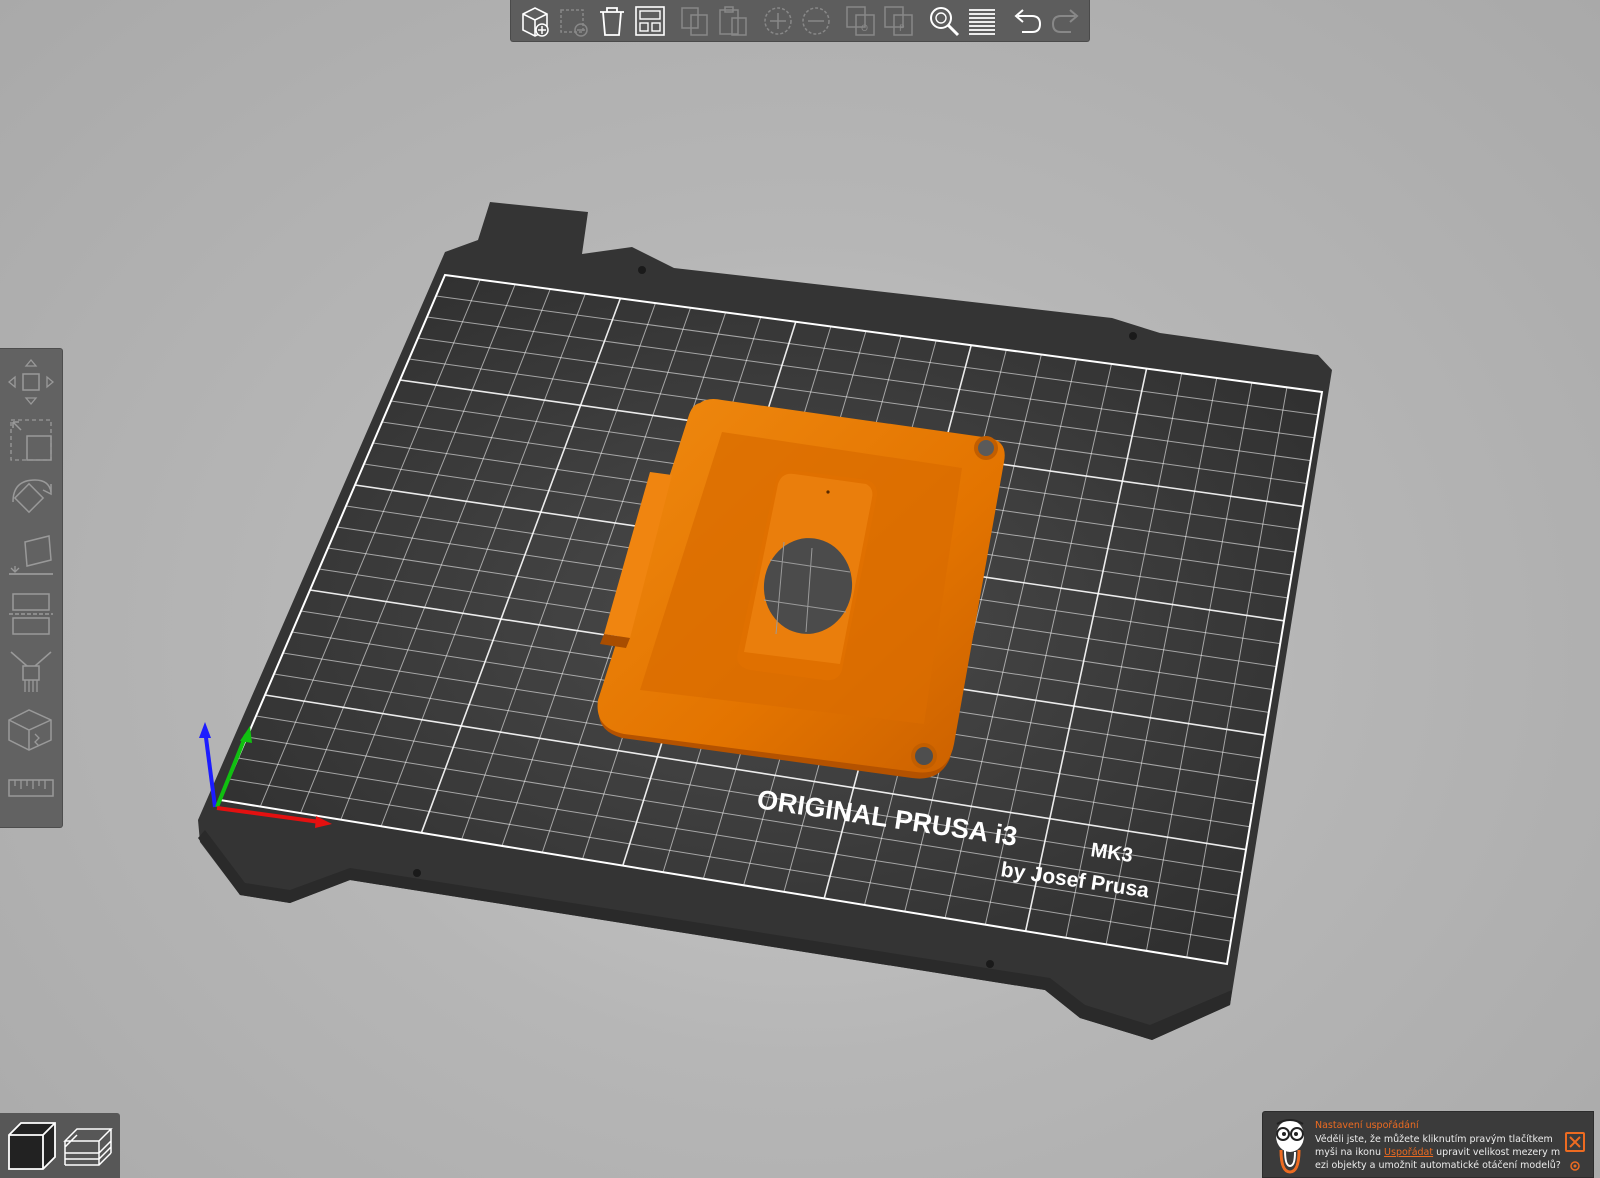 The height and width of the screenshot is (1178, 1600). I want to click on paint-supports-icon, so click(31, 671).